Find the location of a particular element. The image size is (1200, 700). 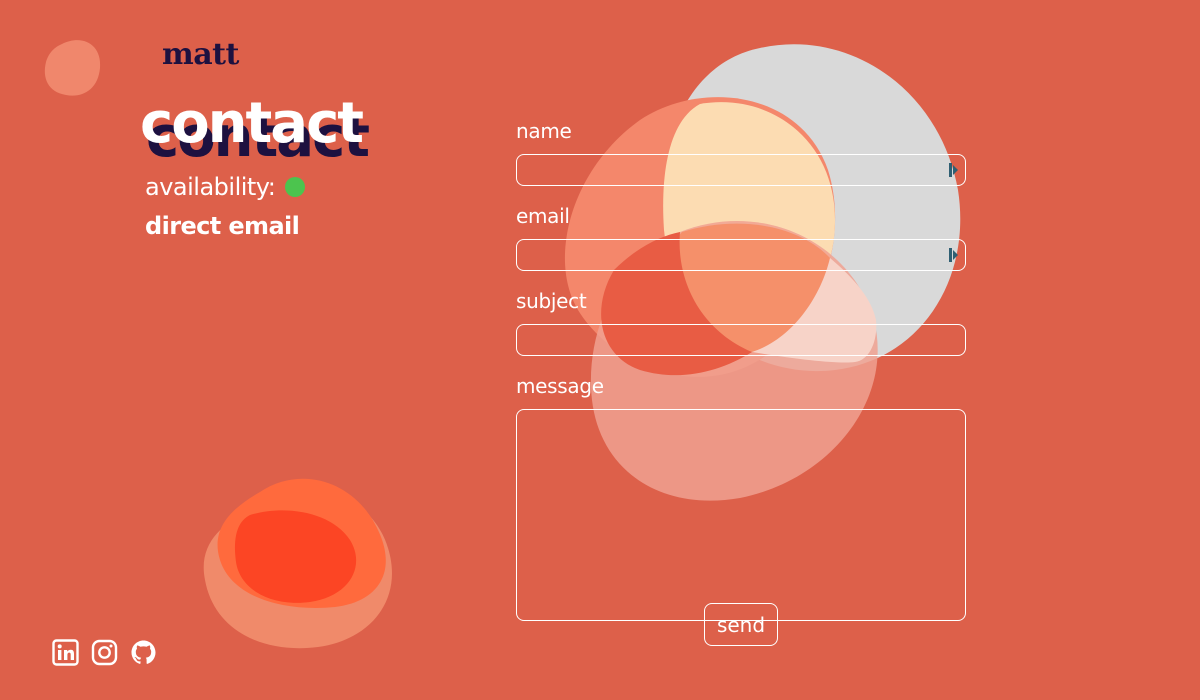

github-link is located at coordinates (143, 652).